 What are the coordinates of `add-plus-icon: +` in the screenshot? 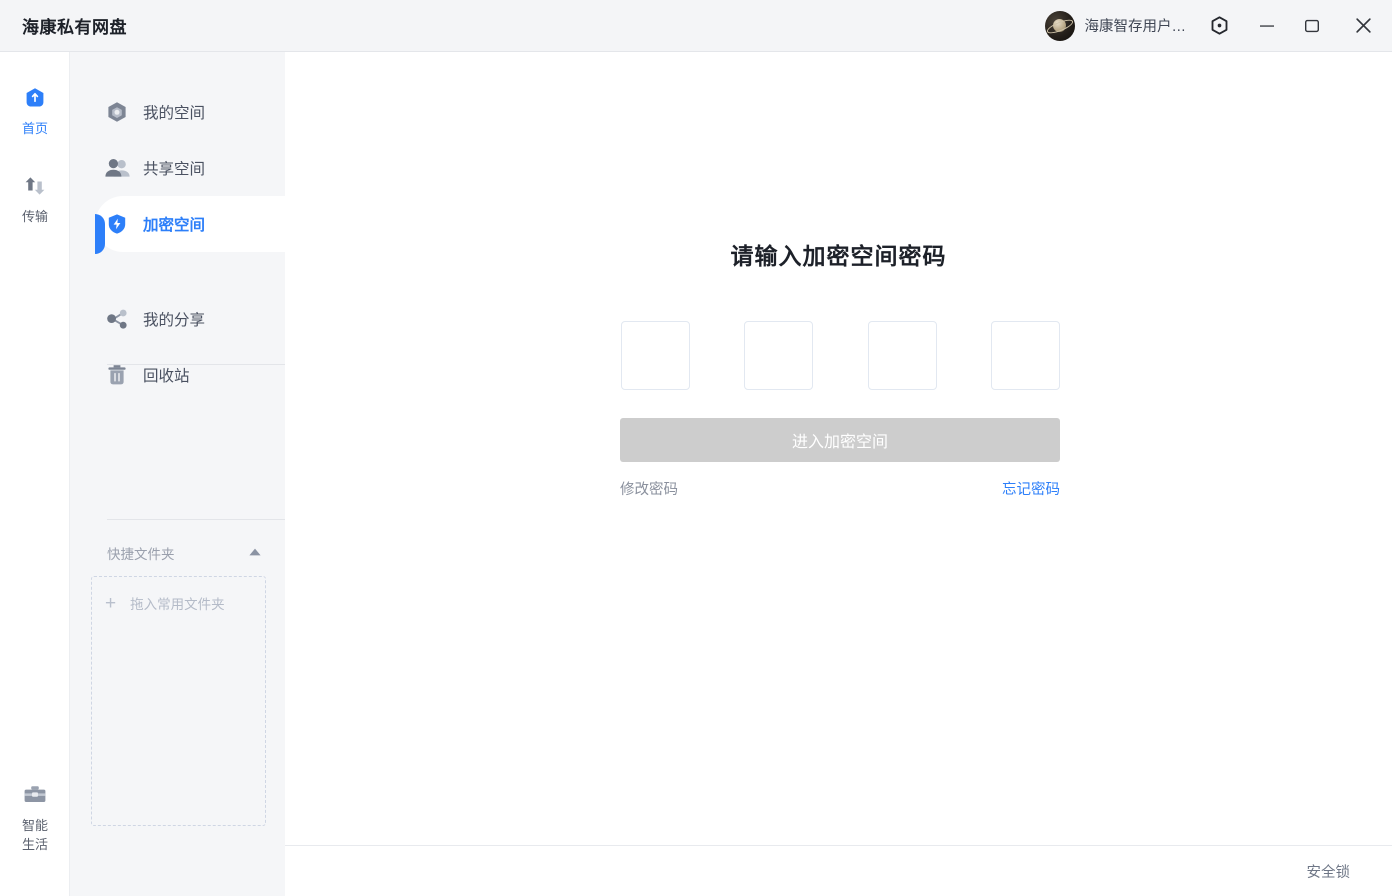 It's located at (111, 603).